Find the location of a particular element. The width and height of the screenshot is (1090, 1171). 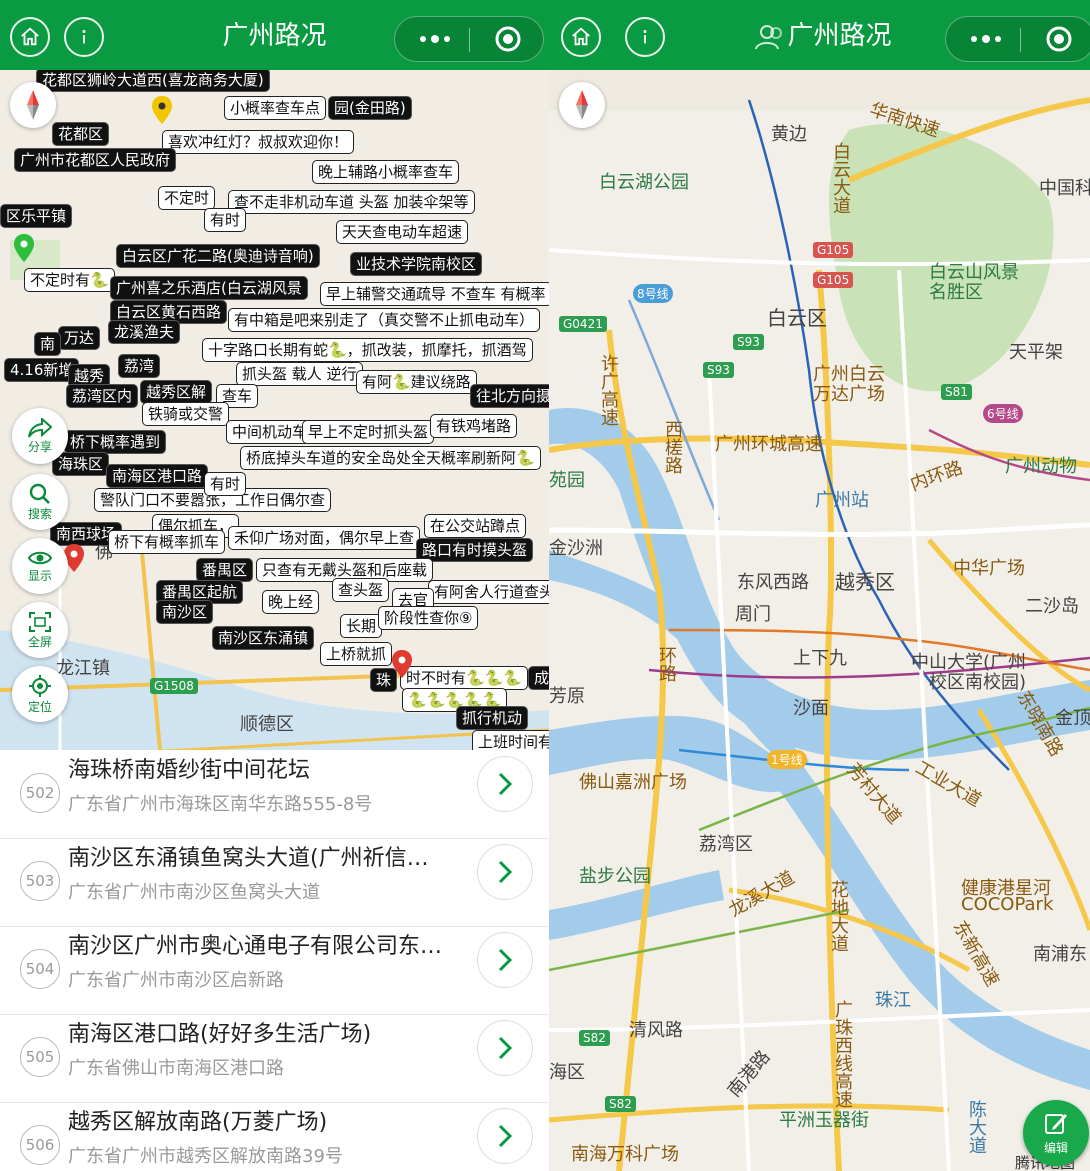

marker-label: 南沙区 is located at coordinates (185, 612).